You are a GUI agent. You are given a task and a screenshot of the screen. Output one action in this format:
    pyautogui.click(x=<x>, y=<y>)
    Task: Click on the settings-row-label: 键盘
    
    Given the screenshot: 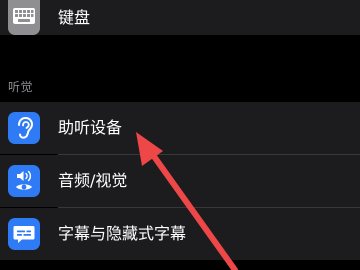 What is the action you would take?
    pyautogui.click(x=74, y=17)
    